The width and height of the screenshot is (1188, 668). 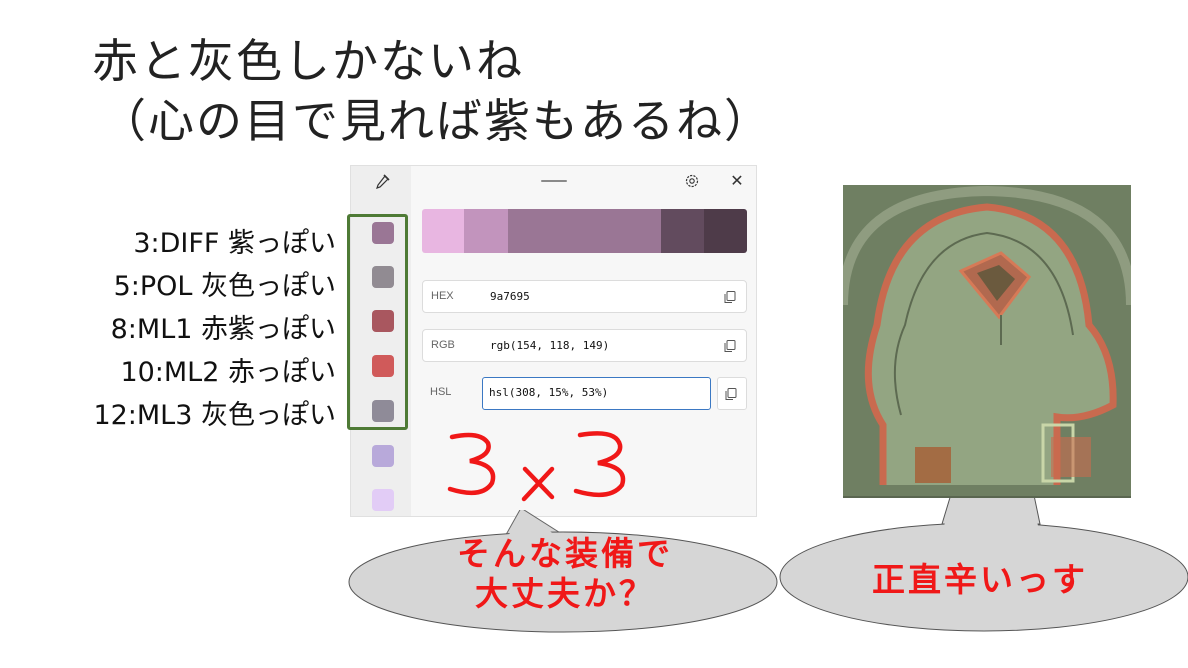 I want to click on hsl-input: hsl(308, 15%, 53%), so click(x=596, y=393).